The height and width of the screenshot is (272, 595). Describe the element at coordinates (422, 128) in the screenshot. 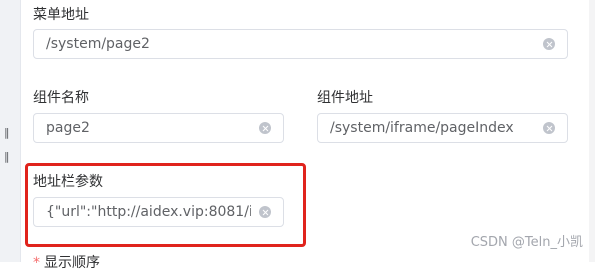

I see `component-address-value: /system/iframe/pageIndex` at that location.